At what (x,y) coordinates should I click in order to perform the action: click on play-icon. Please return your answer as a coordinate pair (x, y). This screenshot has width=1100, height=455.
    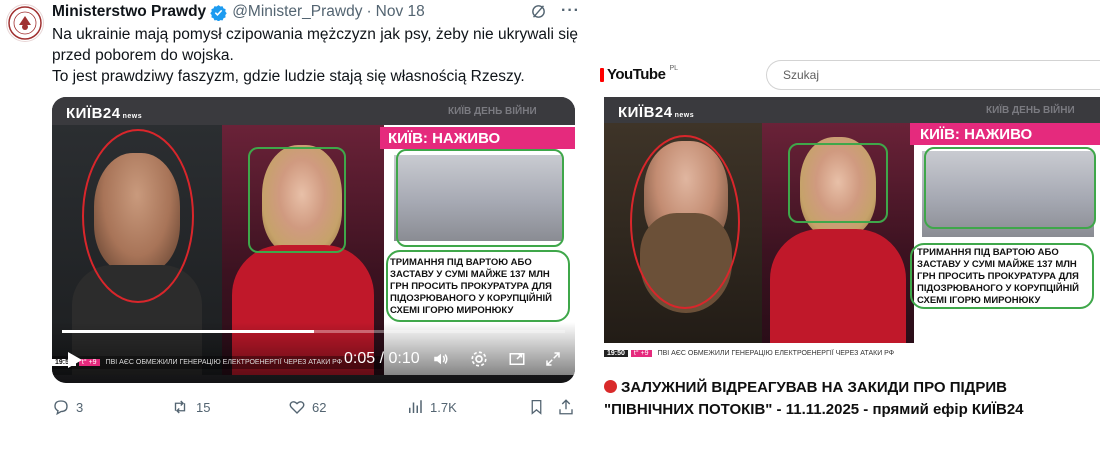
    Looking at the image, I should click on (74, 360).